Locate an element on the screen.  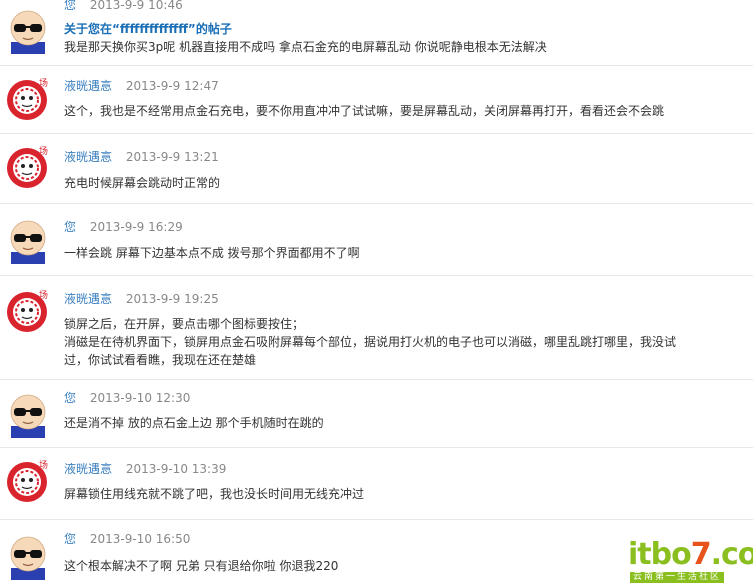
message-meta: 您 2013-9-10 12:30 is located at coordinates (127, 398).